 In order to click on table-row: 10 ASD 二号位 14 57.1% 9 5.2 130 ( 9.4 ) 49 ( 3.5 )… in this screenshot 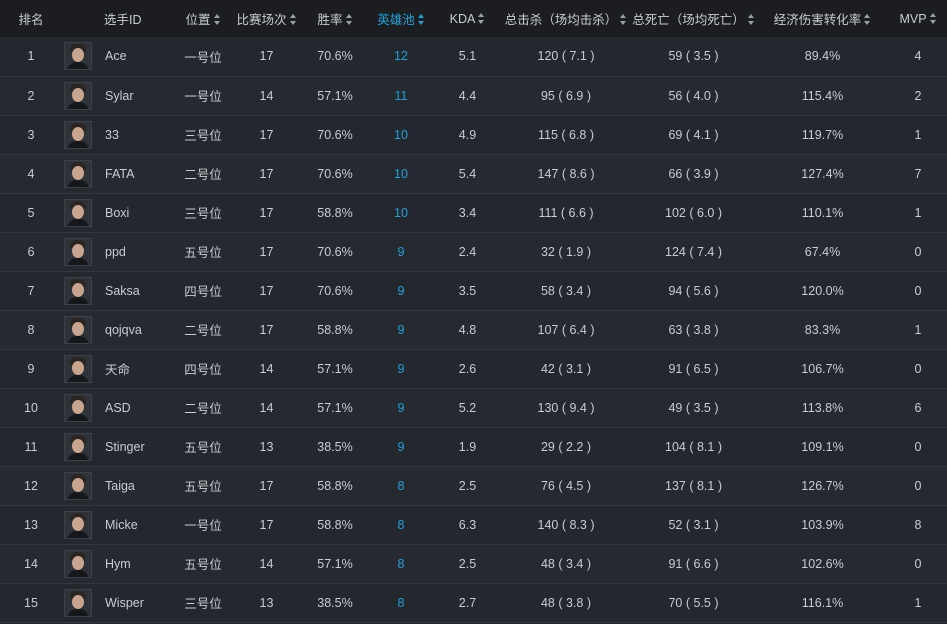, I will do `click(473, 407)`.